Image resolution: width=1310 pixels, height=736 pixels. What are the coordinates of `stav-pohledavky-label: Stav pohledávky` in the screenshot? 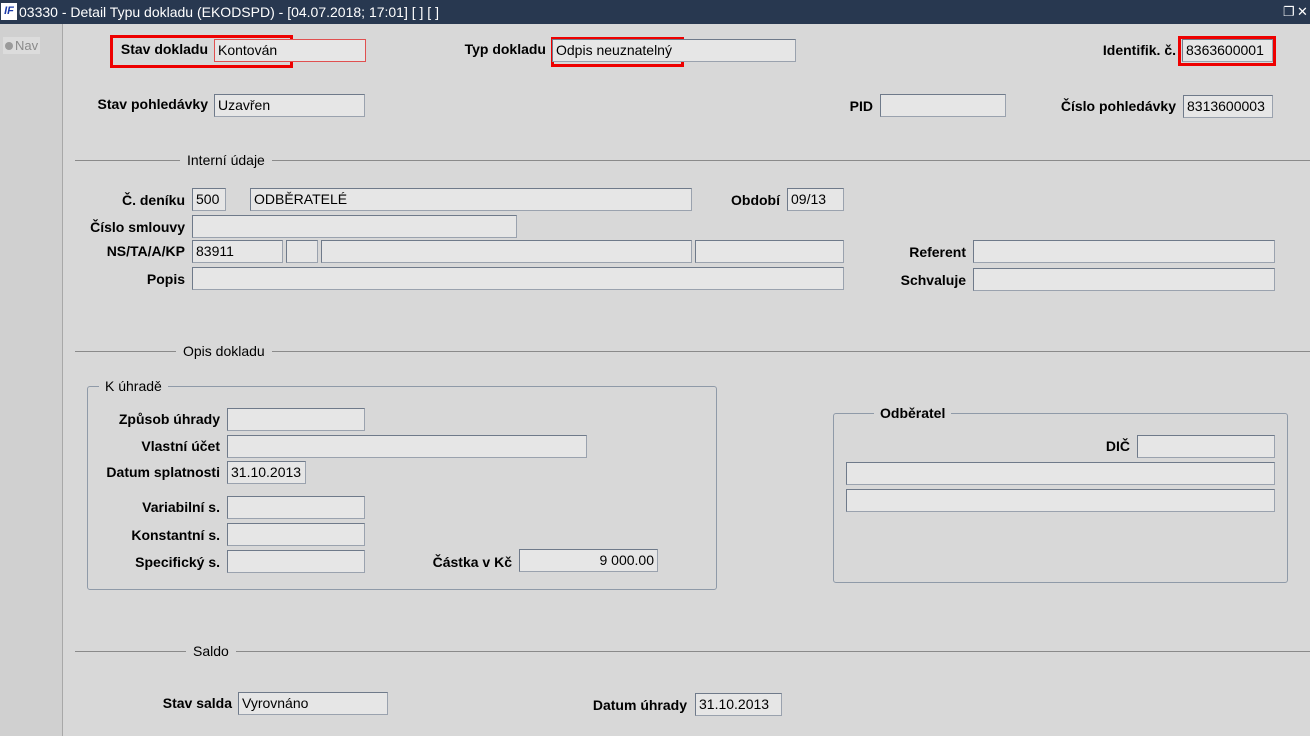 It's located at (153, 104).